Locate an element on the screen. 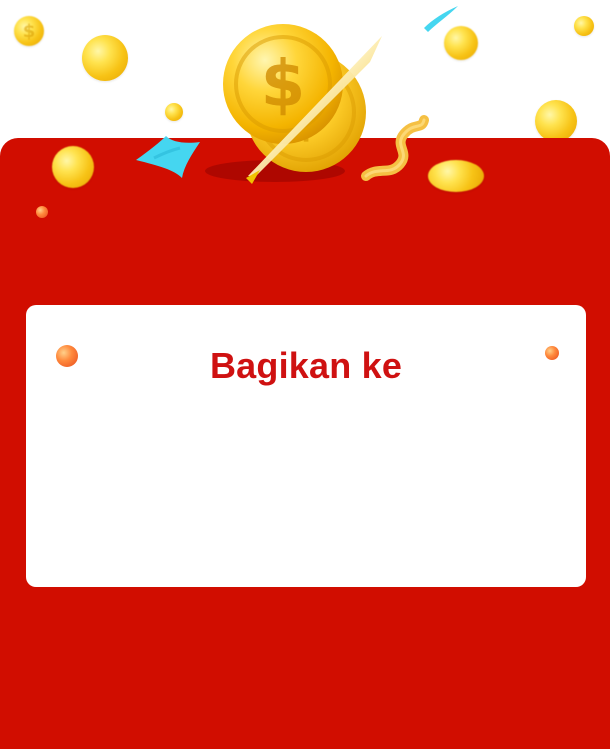 The height and width of the screenshot is (749, 610). coin-slot-shadow is located at coordinates (275, 171).